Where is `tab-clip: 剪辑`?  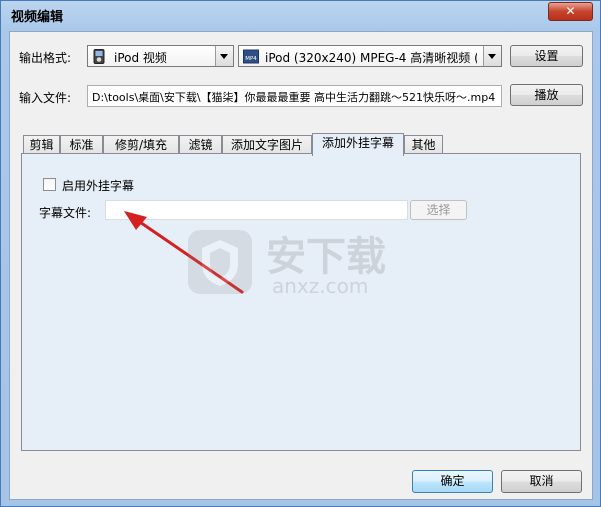
tab-clip: 剪辑 is located at coordinates (41, 145).